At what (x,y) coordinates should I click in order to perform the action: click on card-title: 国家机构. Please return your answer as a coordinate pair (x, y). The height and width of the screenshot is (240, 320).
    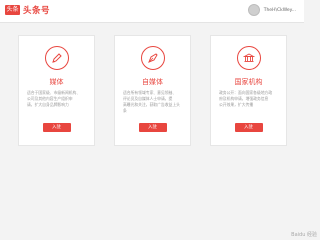
    Looking at the image, I should click on (248, 82).